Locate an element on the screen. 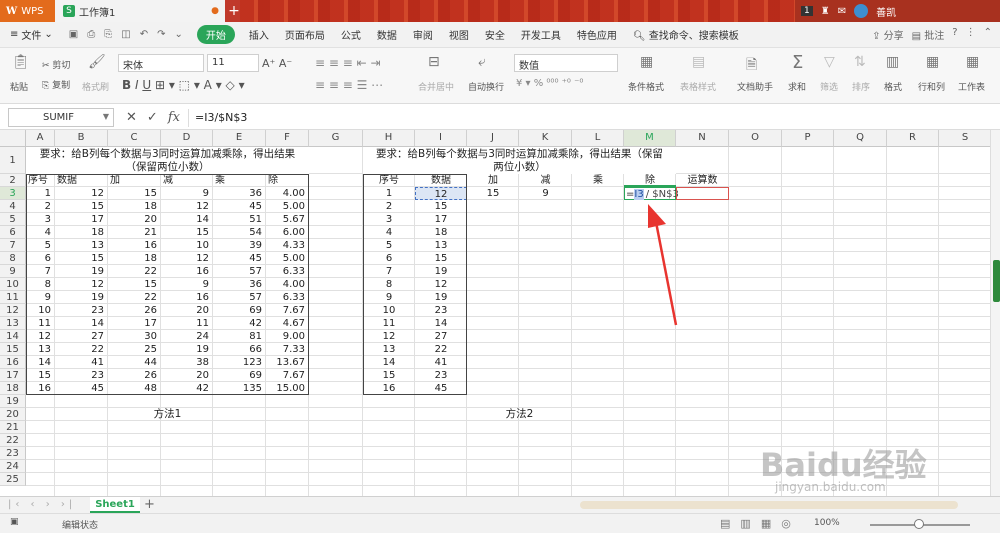 The height and width of the screenshot is (533, 1000). table-style-button: 表格样式 is located at coordinates (698, 86).